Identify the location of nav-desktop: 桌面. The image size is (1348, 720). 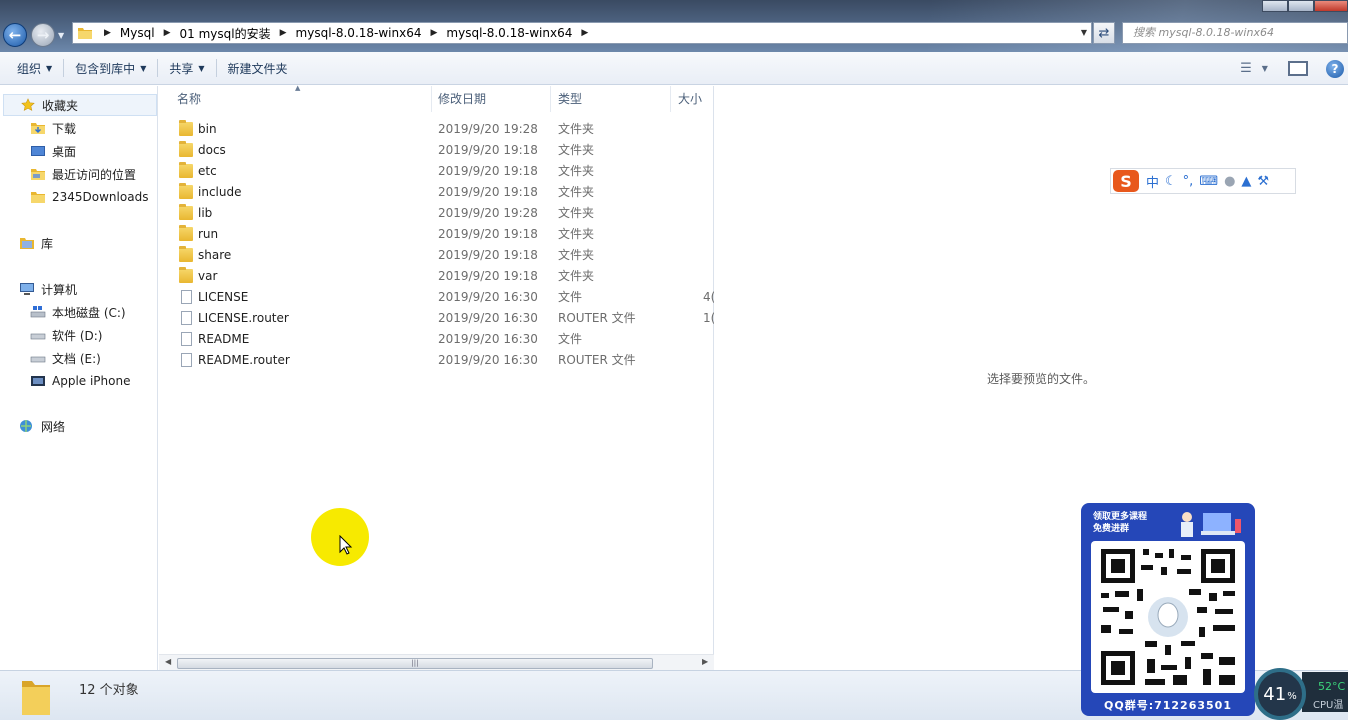
(53, 151).